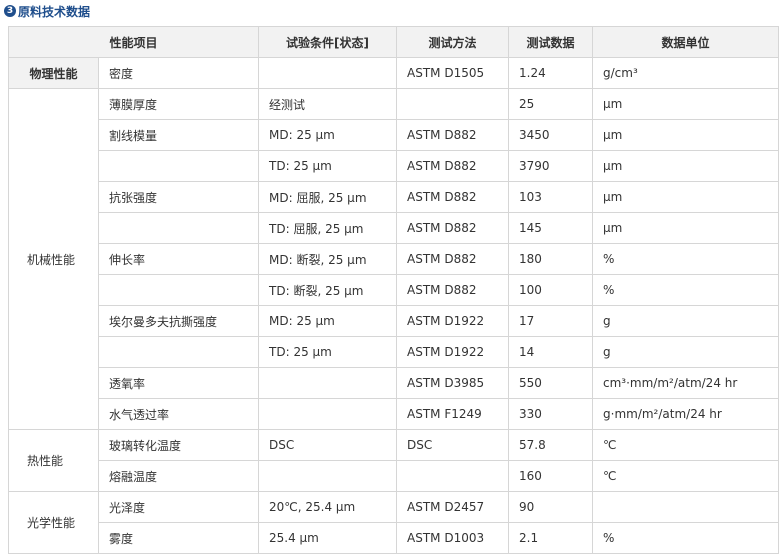  I want to click on category-thermal: 热性能, so click(53, 460).